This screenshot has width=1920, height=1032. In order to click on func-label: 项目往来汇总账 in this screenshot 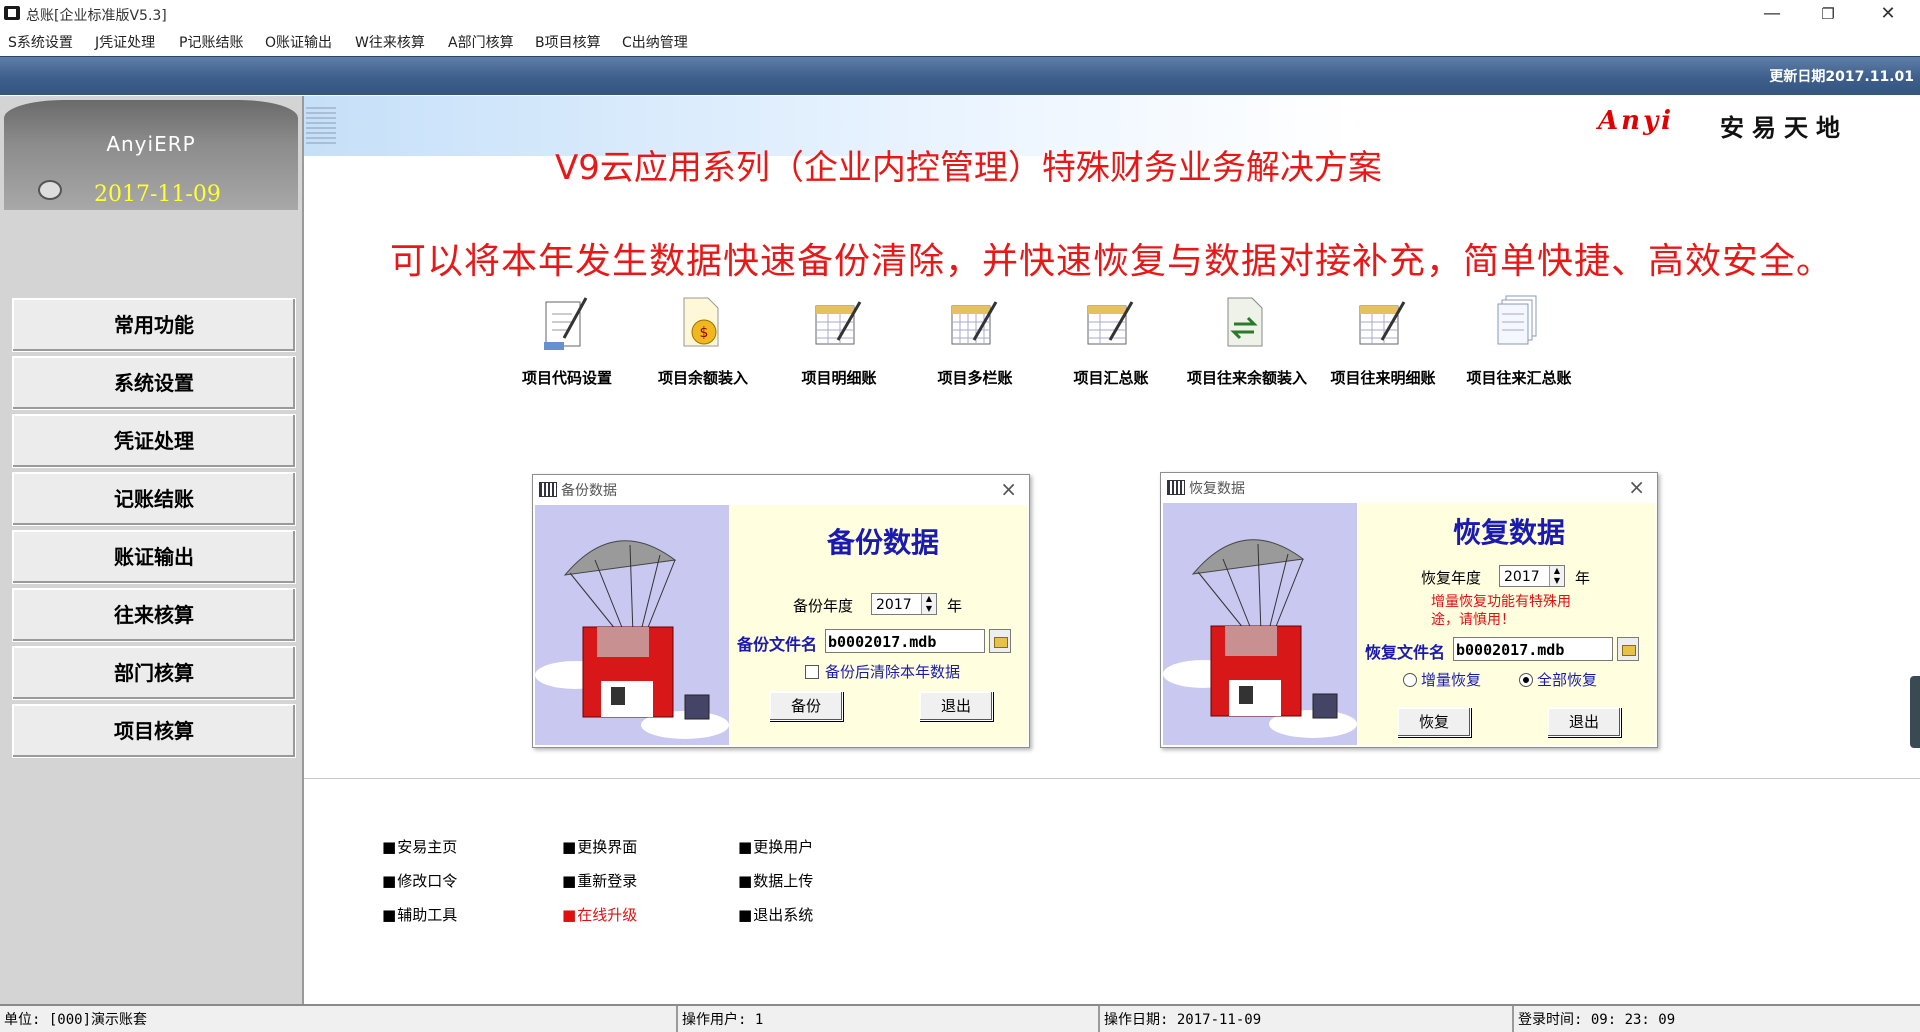, I will do `click(1519, 378)`.